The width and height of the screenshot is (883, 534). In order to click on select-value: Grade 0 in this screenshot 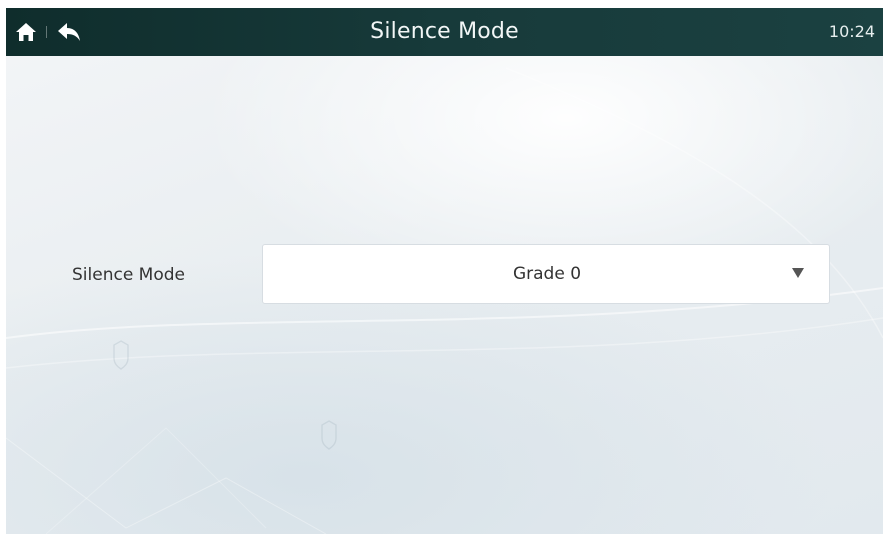, I will do `click(547, 274)`.